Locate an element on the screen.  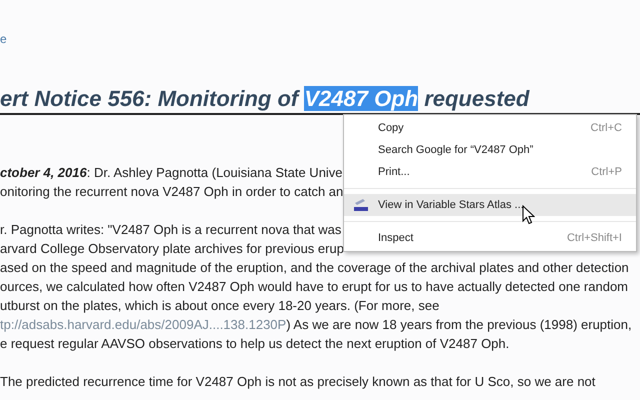
body-text: : Dr. Ashley Pagnotta (Louisiana State Unive is located at coordinates (214, 172).